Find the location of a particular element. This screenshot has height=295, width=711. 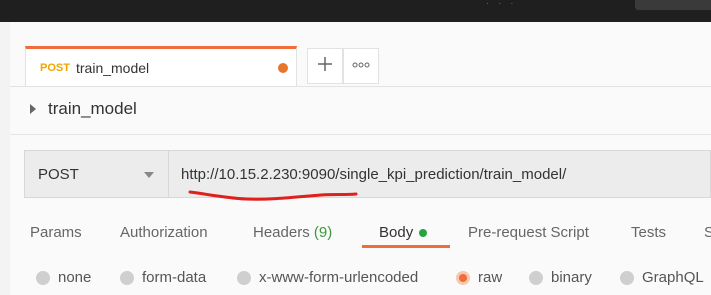

caret-right-icon is located at coordinates (33, 109).